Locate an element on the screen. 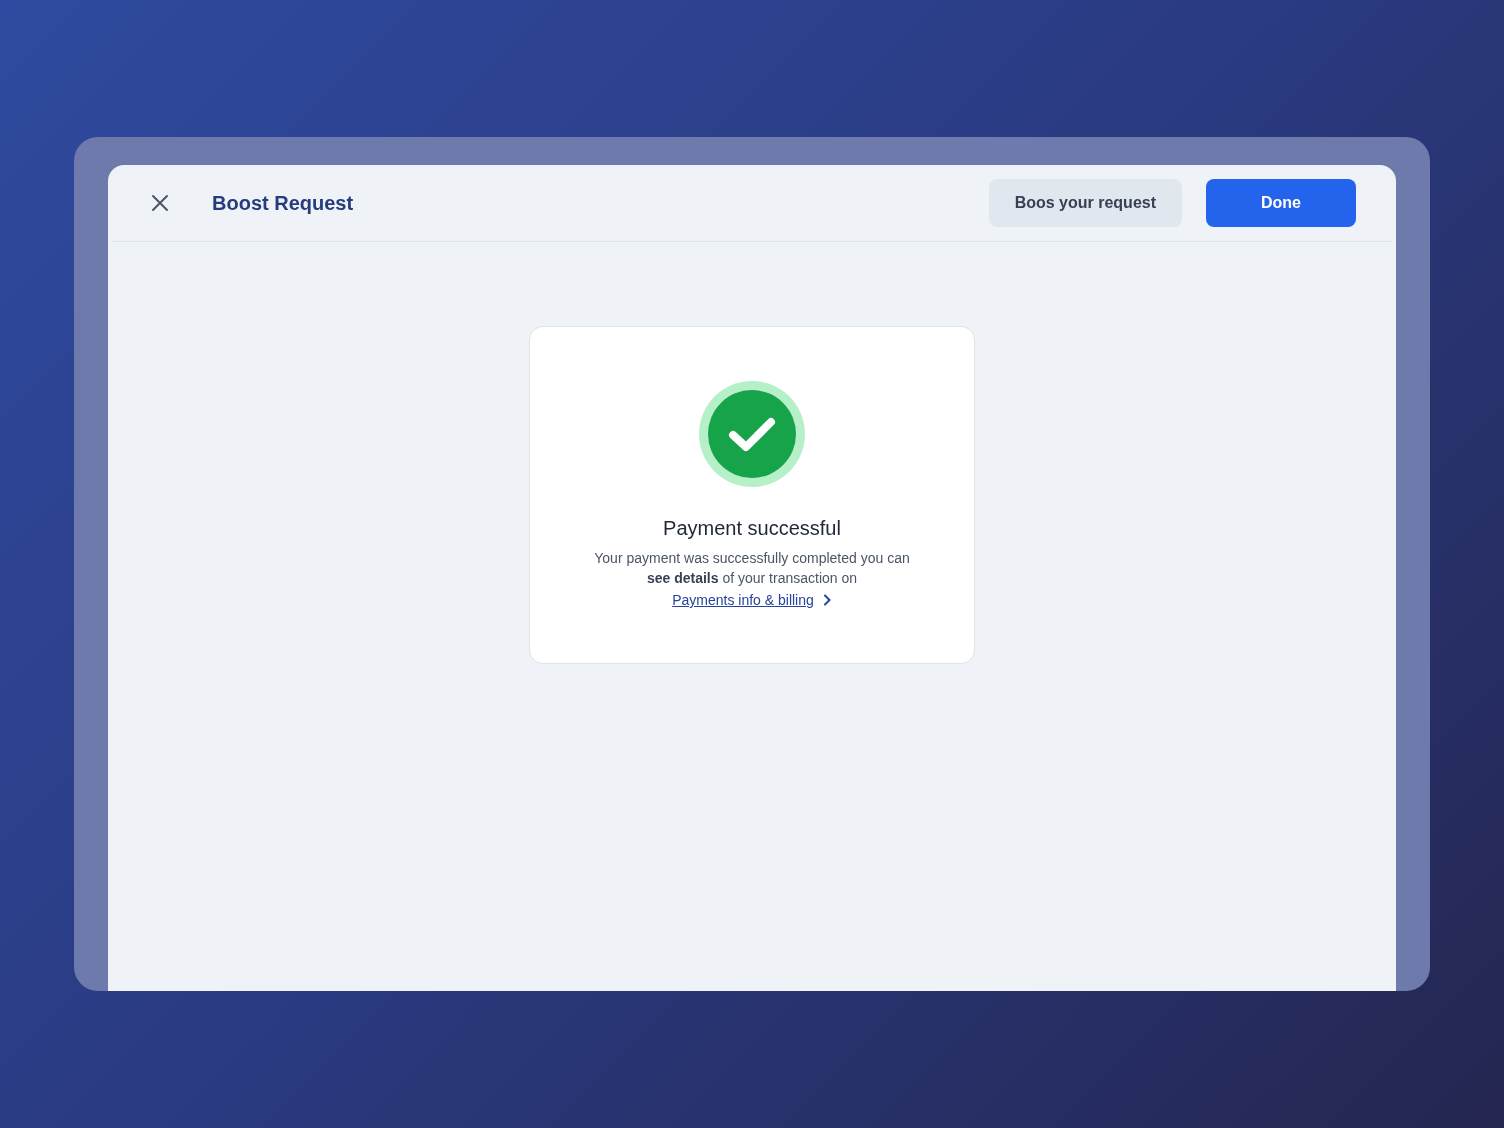  done-button: Done is located at coordinates (1281, 203).